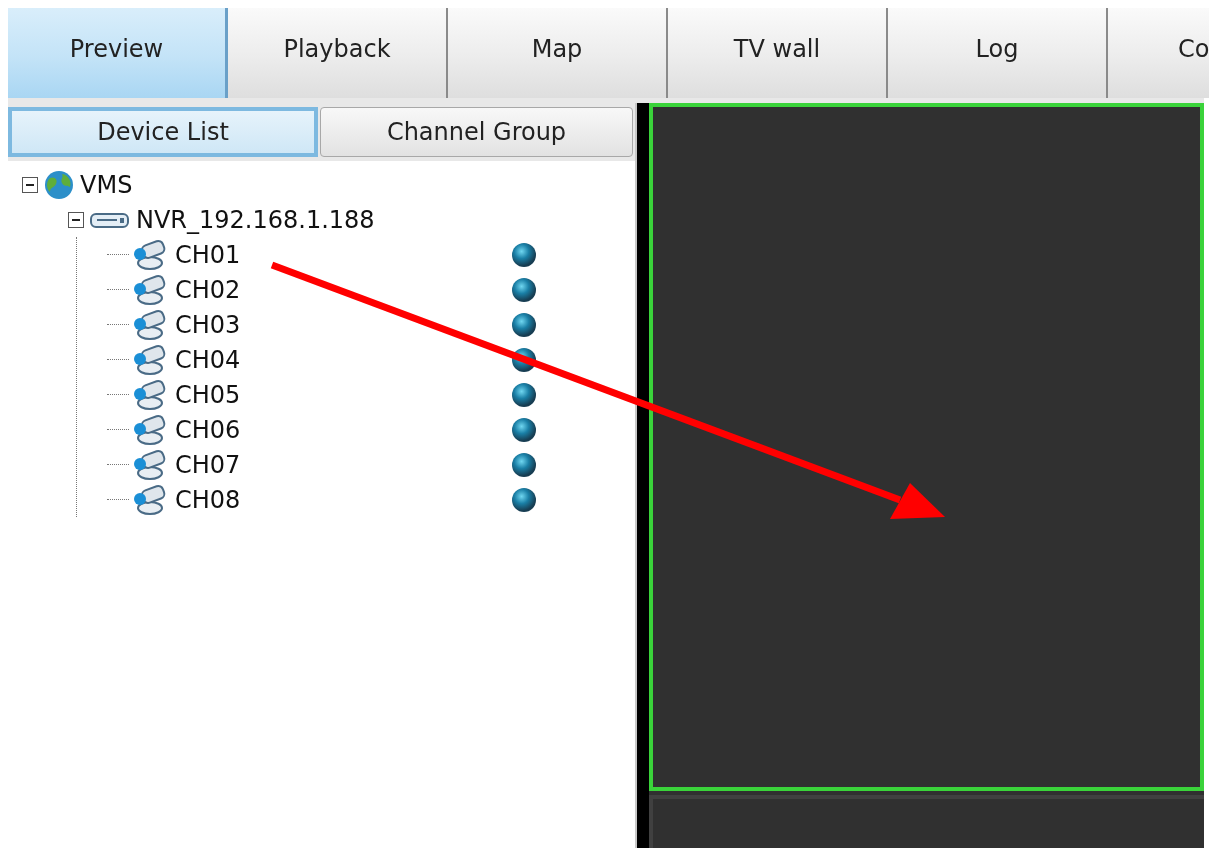 The width and height of the screenshot is (1211, 848). Describe the element at coordinates (59, 184) in the screenshot. I see `globe-icon` at that location.